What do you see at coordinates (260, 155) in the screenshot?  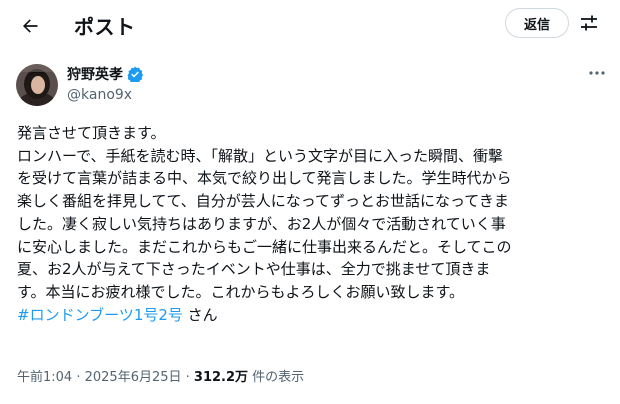 I see `post-line: ロンハーで、手紙を読む時、「解散」という文字が目に入った瞬間、衝撃` at bounding box center [260, 155].